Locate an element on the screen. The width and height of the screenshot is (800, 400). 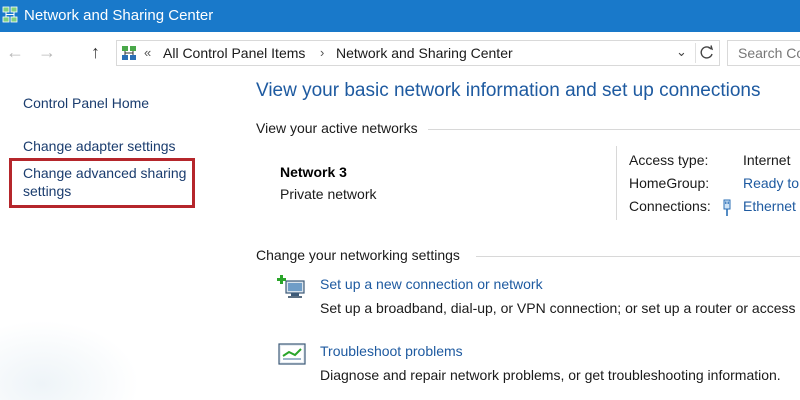
vertical-divider is located at coordinates (616, 183).